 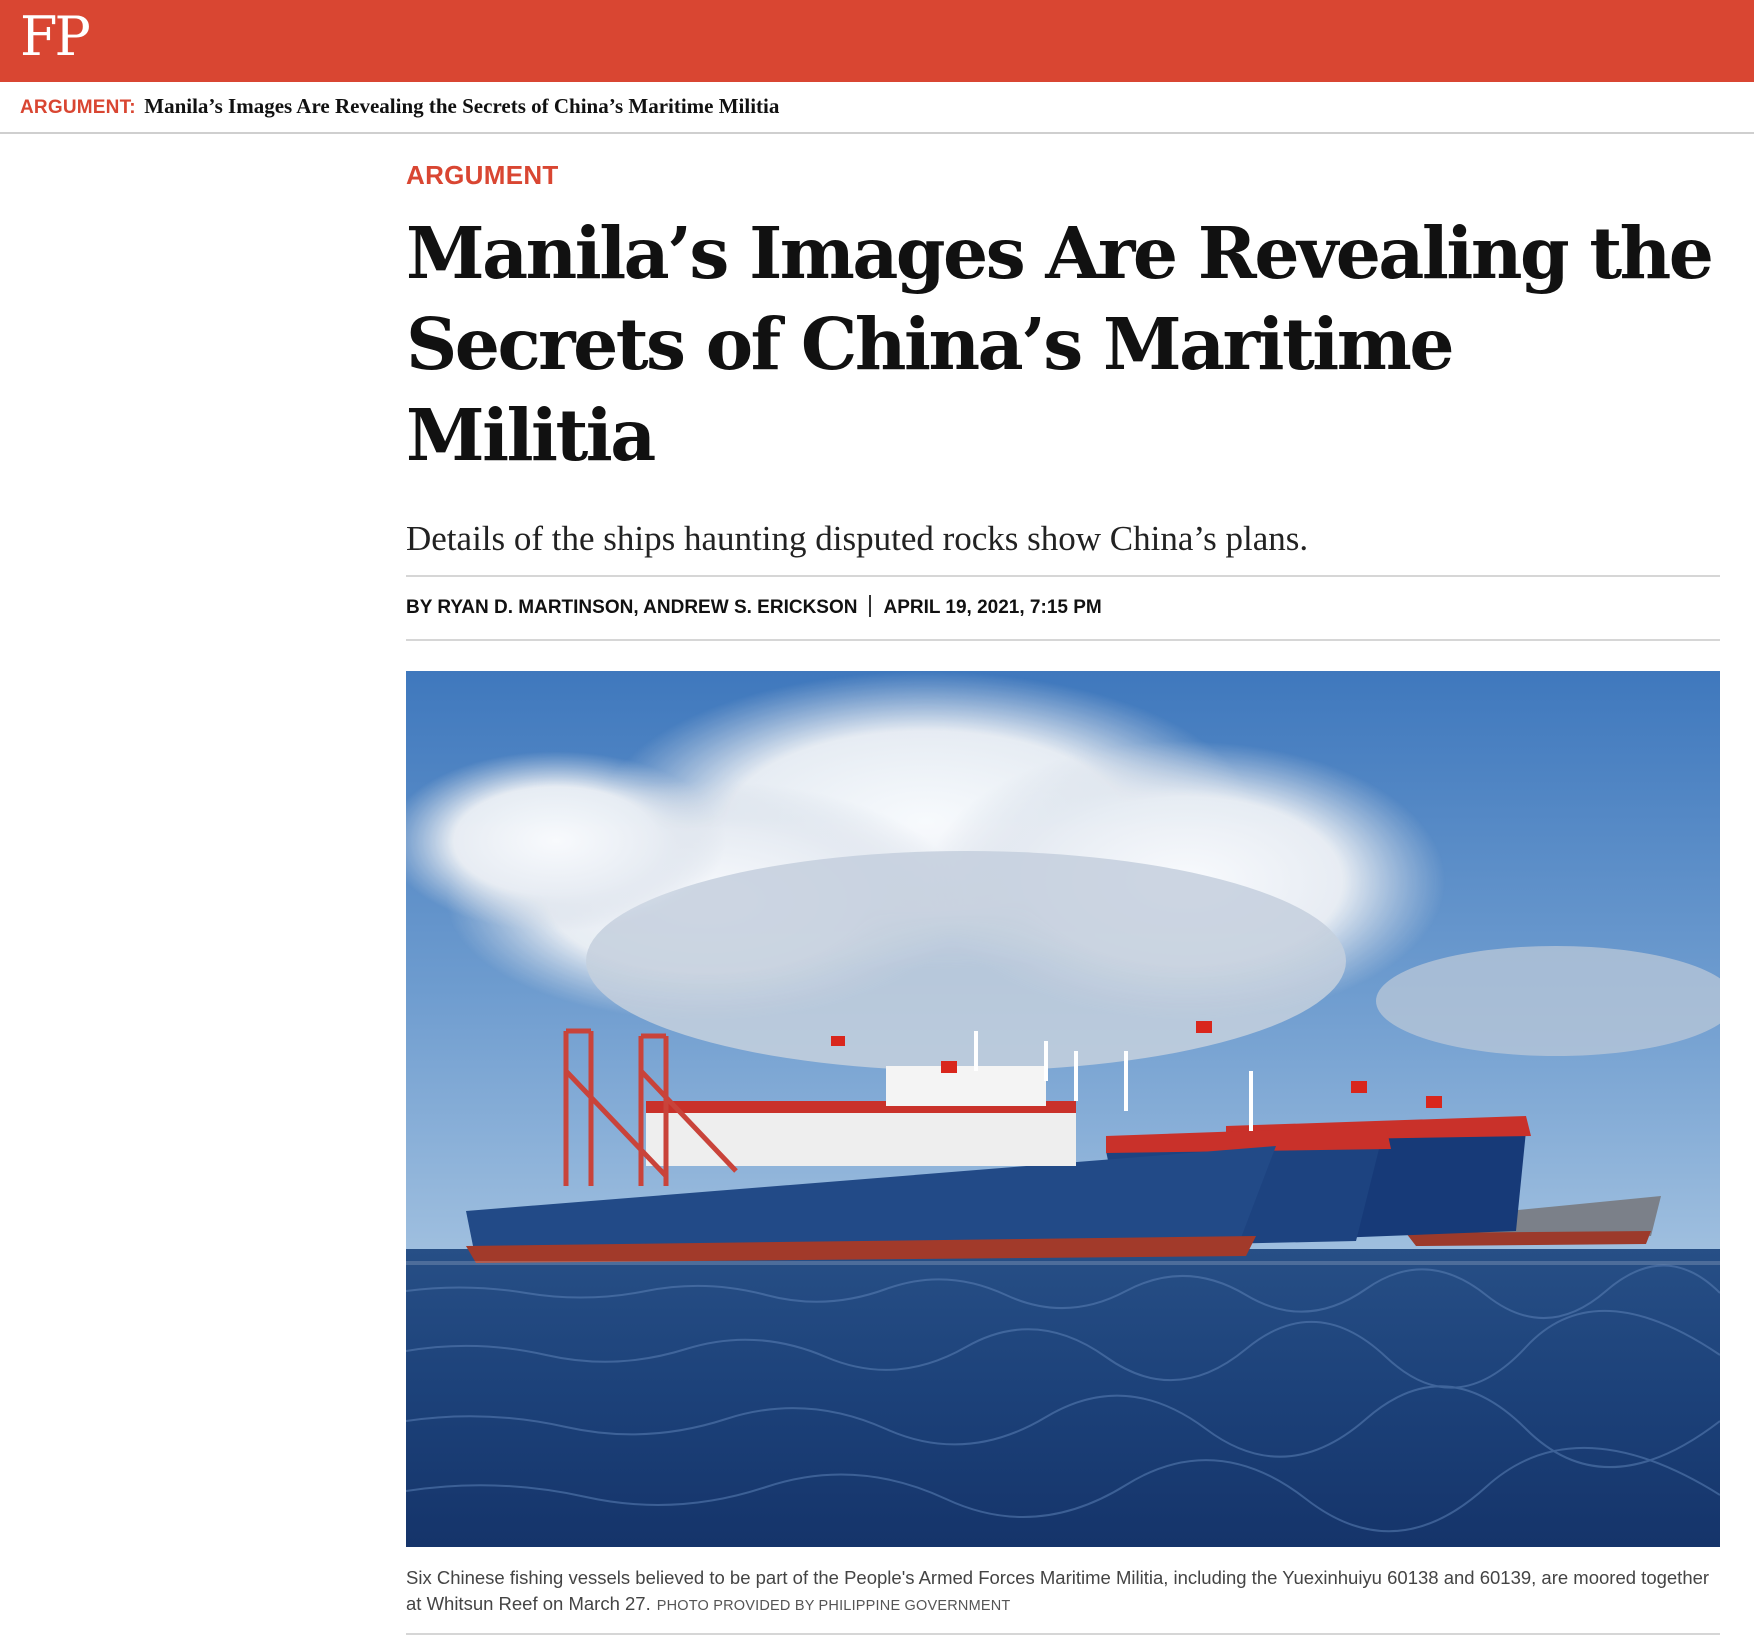 What do you see at coordinates (877, 41) in the screenshot?
I see `site-header: FP` at bounding box center [877, 41].